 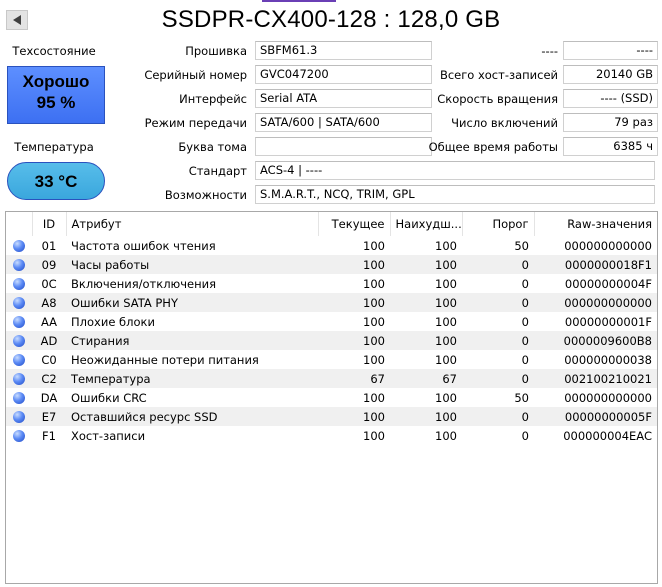 I want to click on drive-letter-value, so click(x=343, y=146).